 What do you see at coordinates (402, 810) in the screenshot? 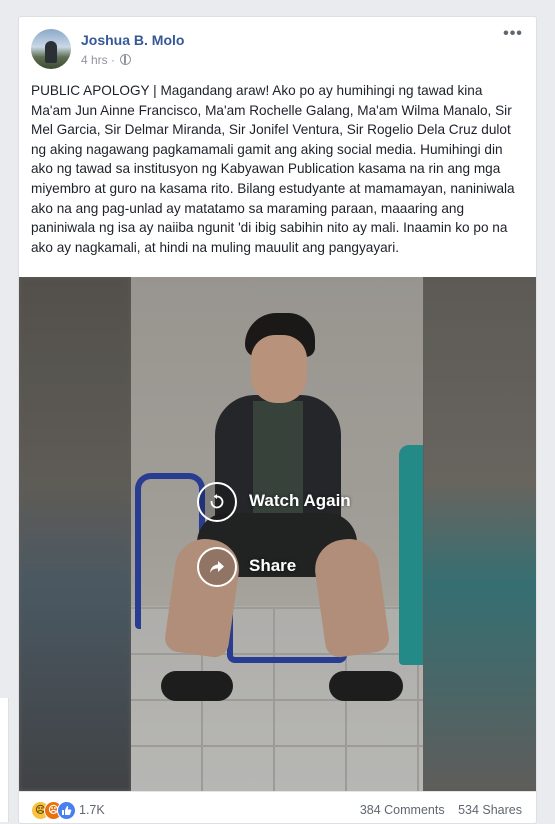
I see `comments-count: 384 Comments` at bounding box center [402, 810].